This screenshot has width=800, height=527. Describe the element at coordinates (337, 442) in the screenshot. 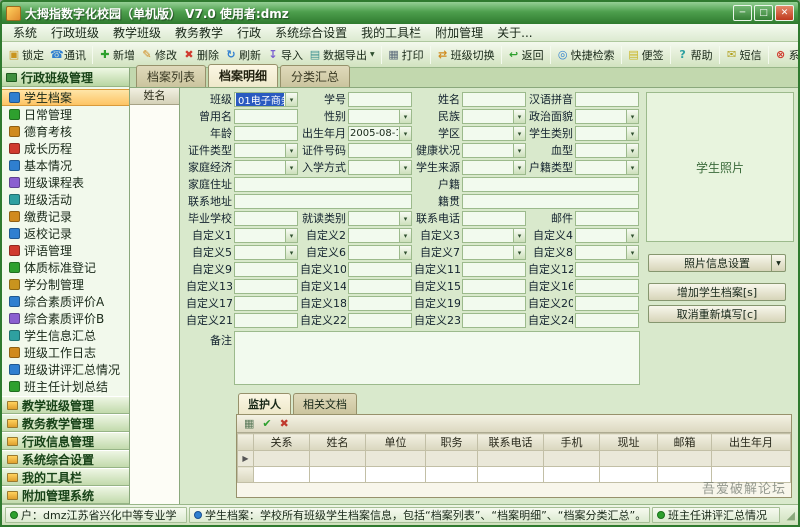

I see `guardian-column-header: 姓名` at that location.